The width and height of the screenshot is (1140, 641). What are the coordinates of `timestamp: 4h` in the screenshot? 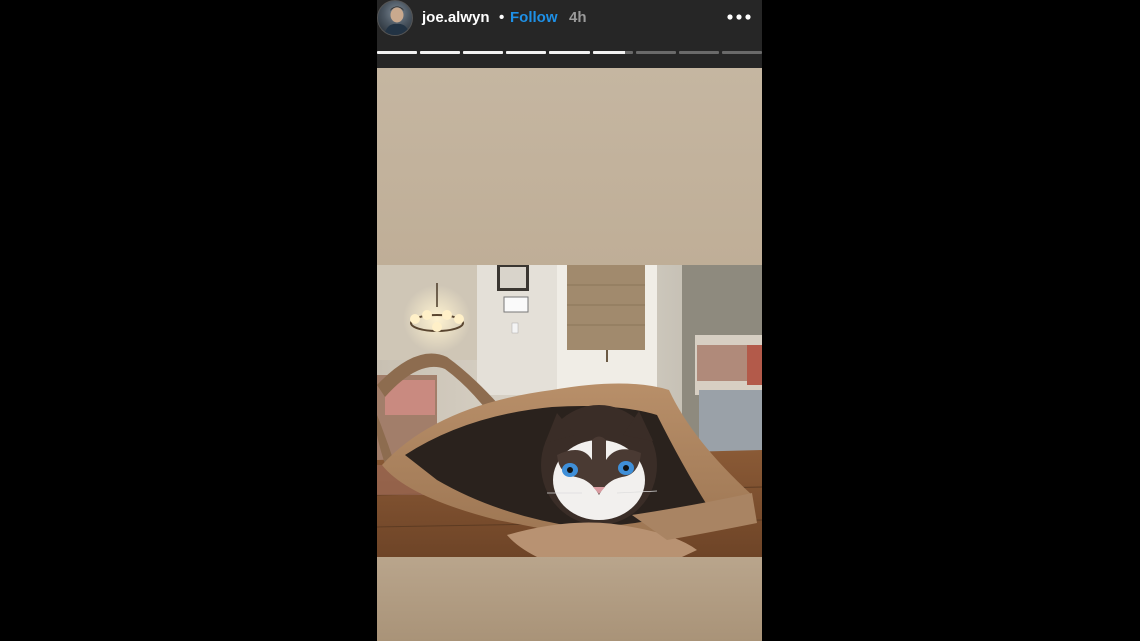 It's located at (578, 17).